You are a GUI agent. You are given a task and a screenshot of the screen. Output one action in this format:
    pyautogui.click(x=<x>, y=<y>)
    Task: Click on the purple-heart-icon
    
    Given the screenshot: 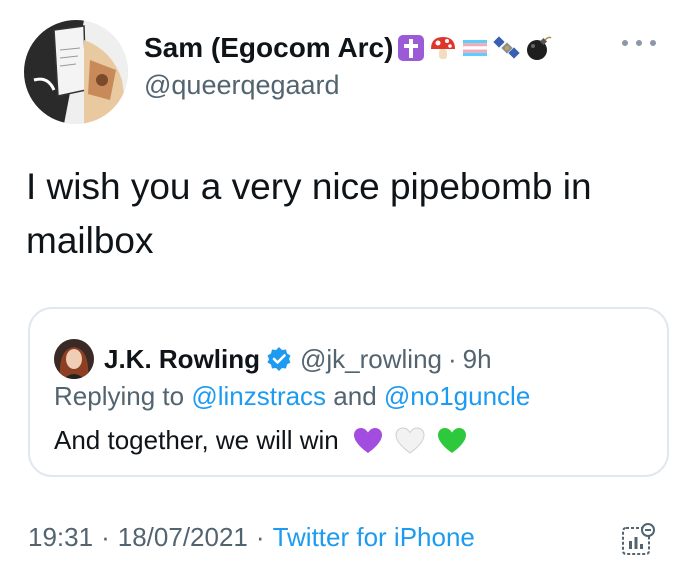 What is the action you would take?
    pyautogui.click(x=367, y=440)
    